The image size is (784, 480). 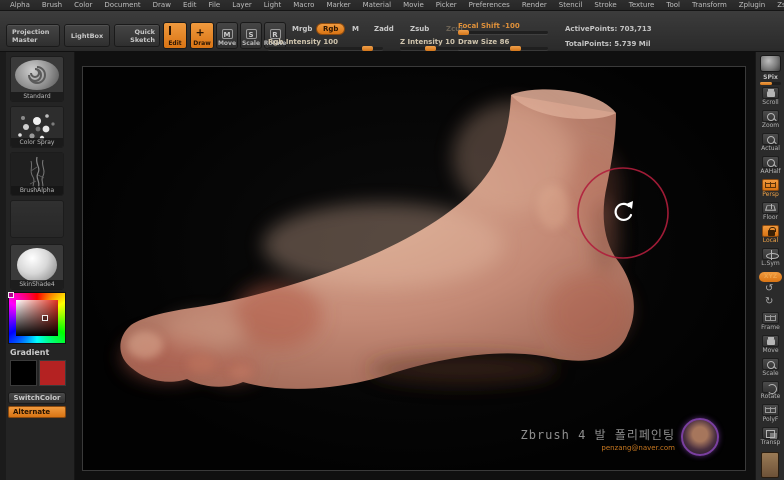 What do you see at coordinates (489, 5) in the screenshot?
I see `menu-item-preferences: Preferences` at bounding box center [489, 5].